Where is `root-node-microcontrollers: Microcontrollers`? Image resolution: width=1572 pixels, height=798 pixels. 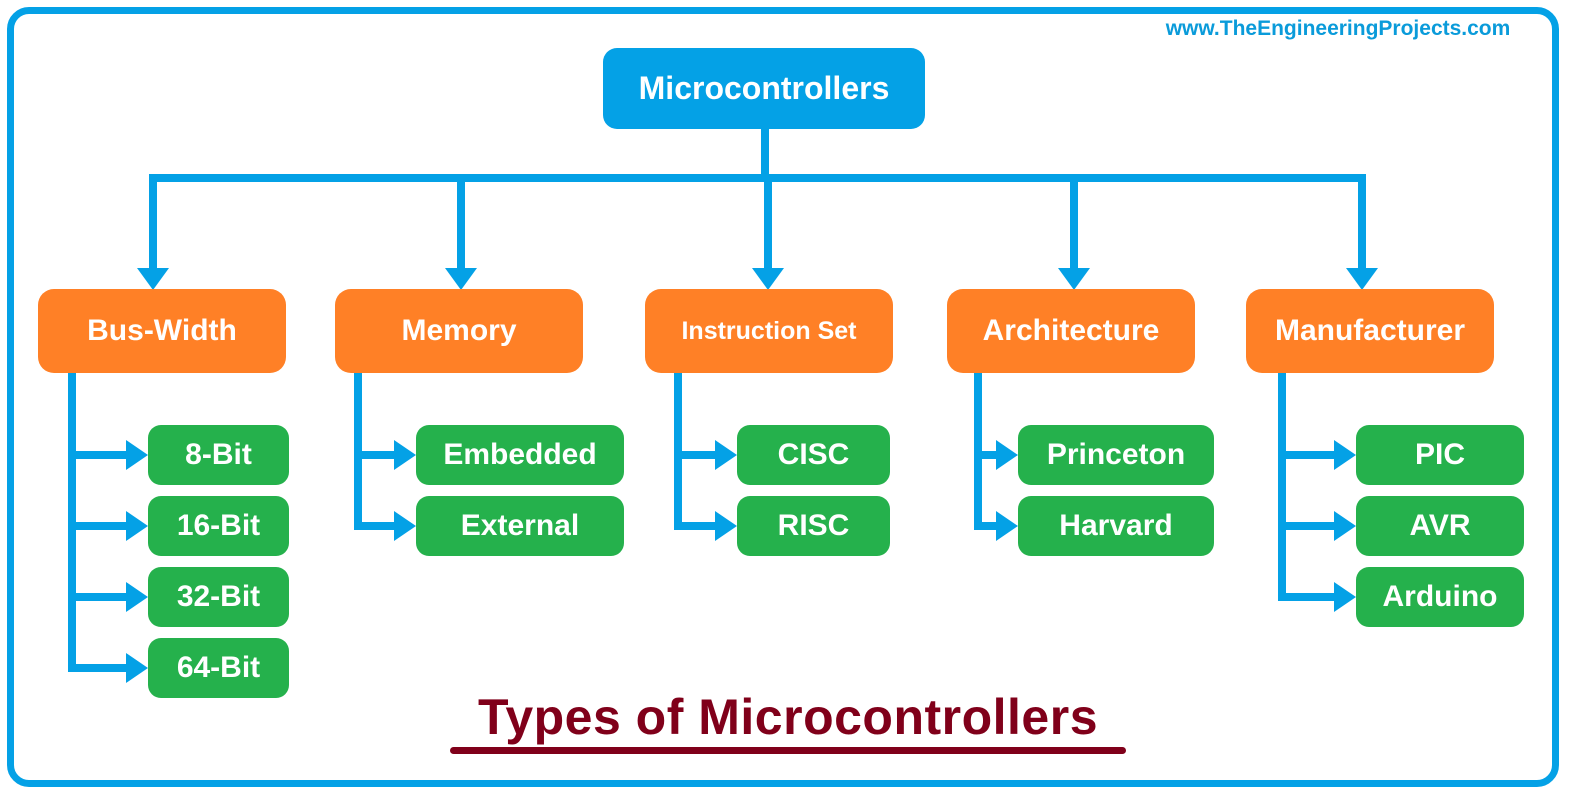
root-node-microcontrollers: Microcontrollers is located at coordinates (764, 88).